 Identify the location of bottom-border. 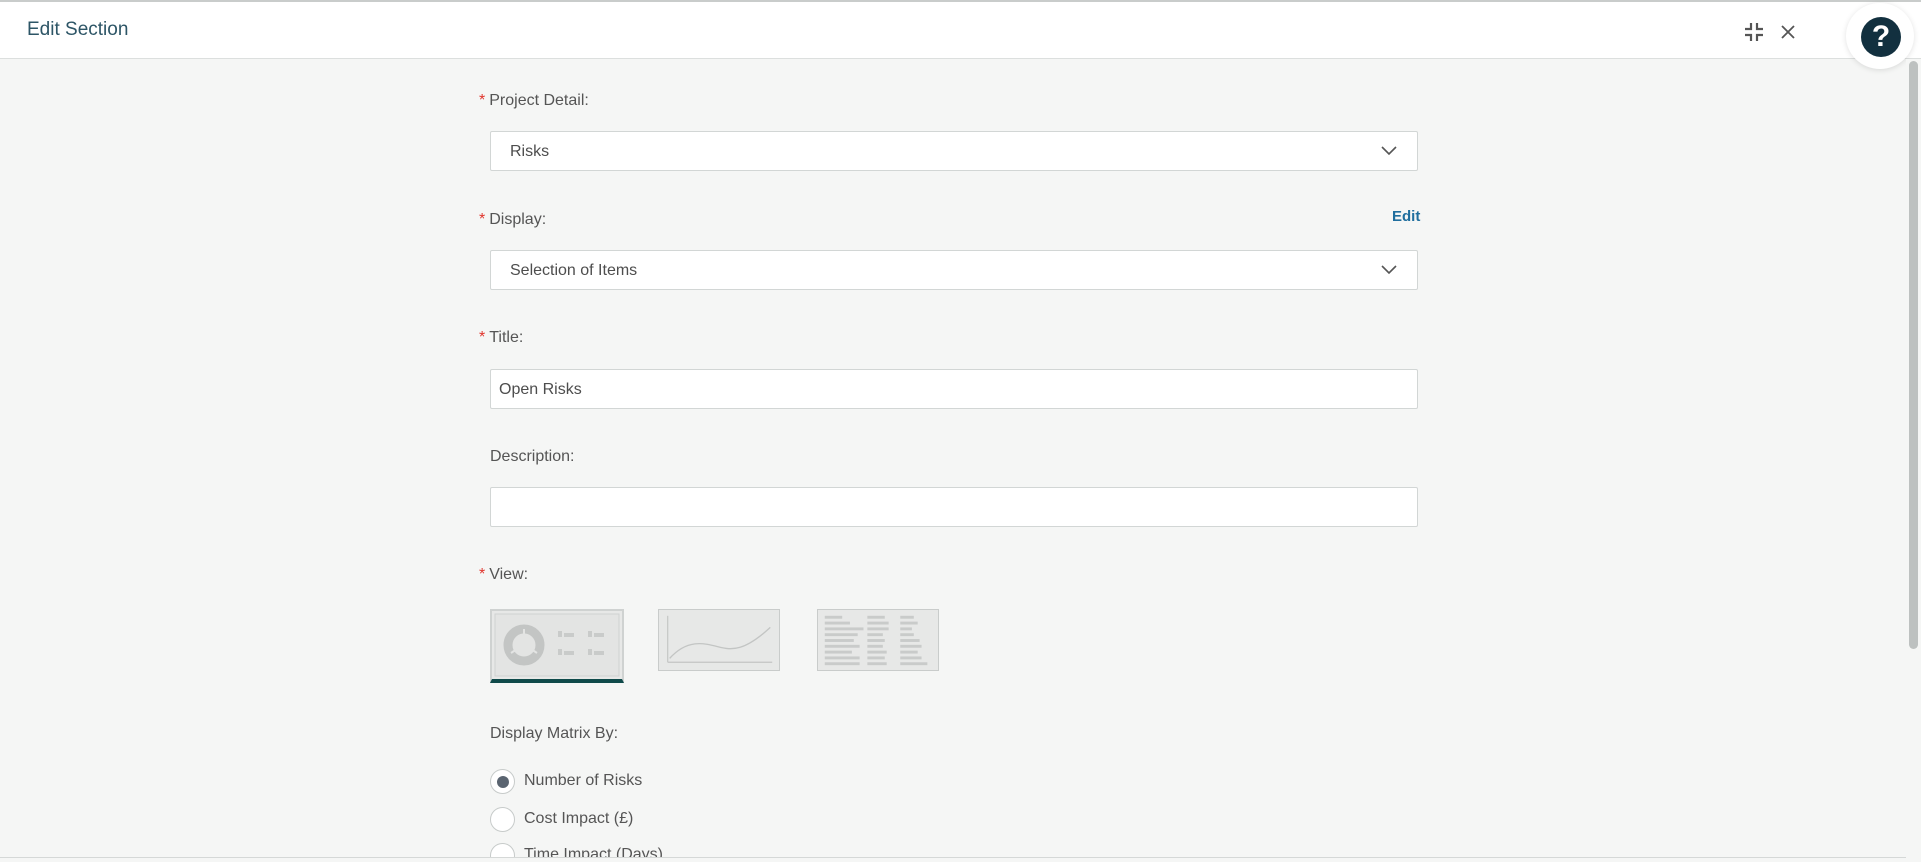
(953, 857).